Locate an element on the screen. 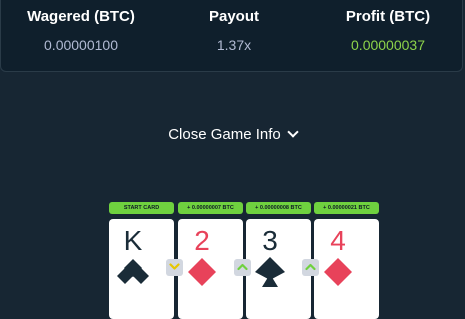 This screenshot has width=465, height=319. playing-card: 4 is located at coordinates (346, 269).